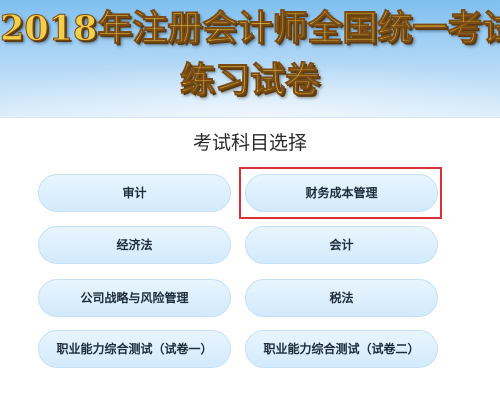  I want to click on subject-button-comprehensive-test-paper-1: 职业能力综合测试（试卷一）, so click(134, 349).